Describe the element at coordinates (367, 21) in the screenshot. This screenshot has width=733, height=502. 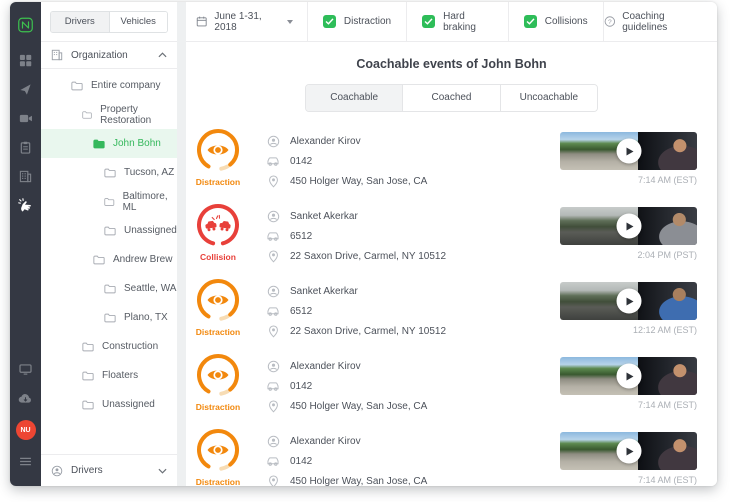
I see `filter-label: Distraction` at that location.